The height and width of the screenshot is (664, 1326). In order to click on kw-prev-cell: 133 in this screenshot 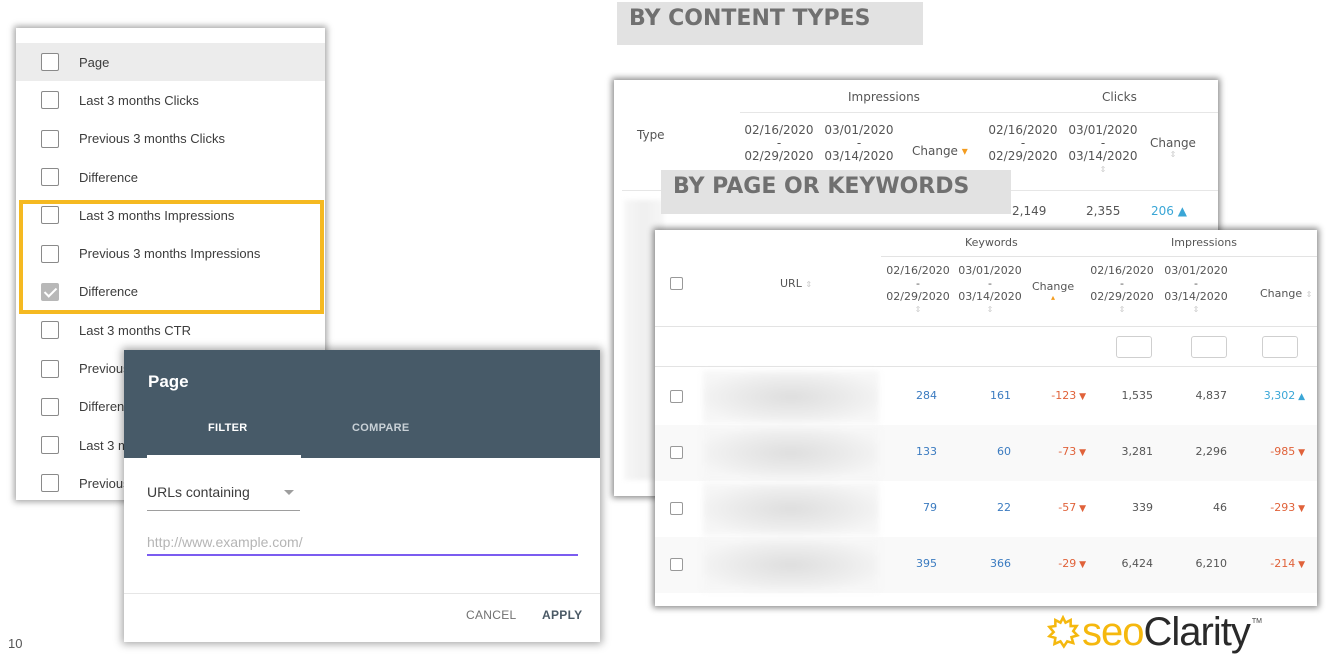, I will do `click(926, 451)`.